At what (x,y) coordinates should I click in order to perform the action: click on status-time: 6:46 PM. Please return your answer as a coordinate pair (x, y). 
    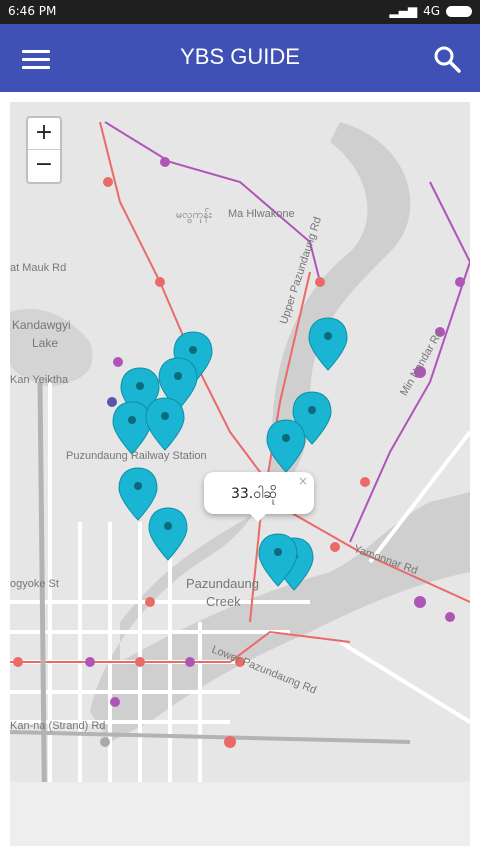
    Looking at the image, I should click on (32, 11).